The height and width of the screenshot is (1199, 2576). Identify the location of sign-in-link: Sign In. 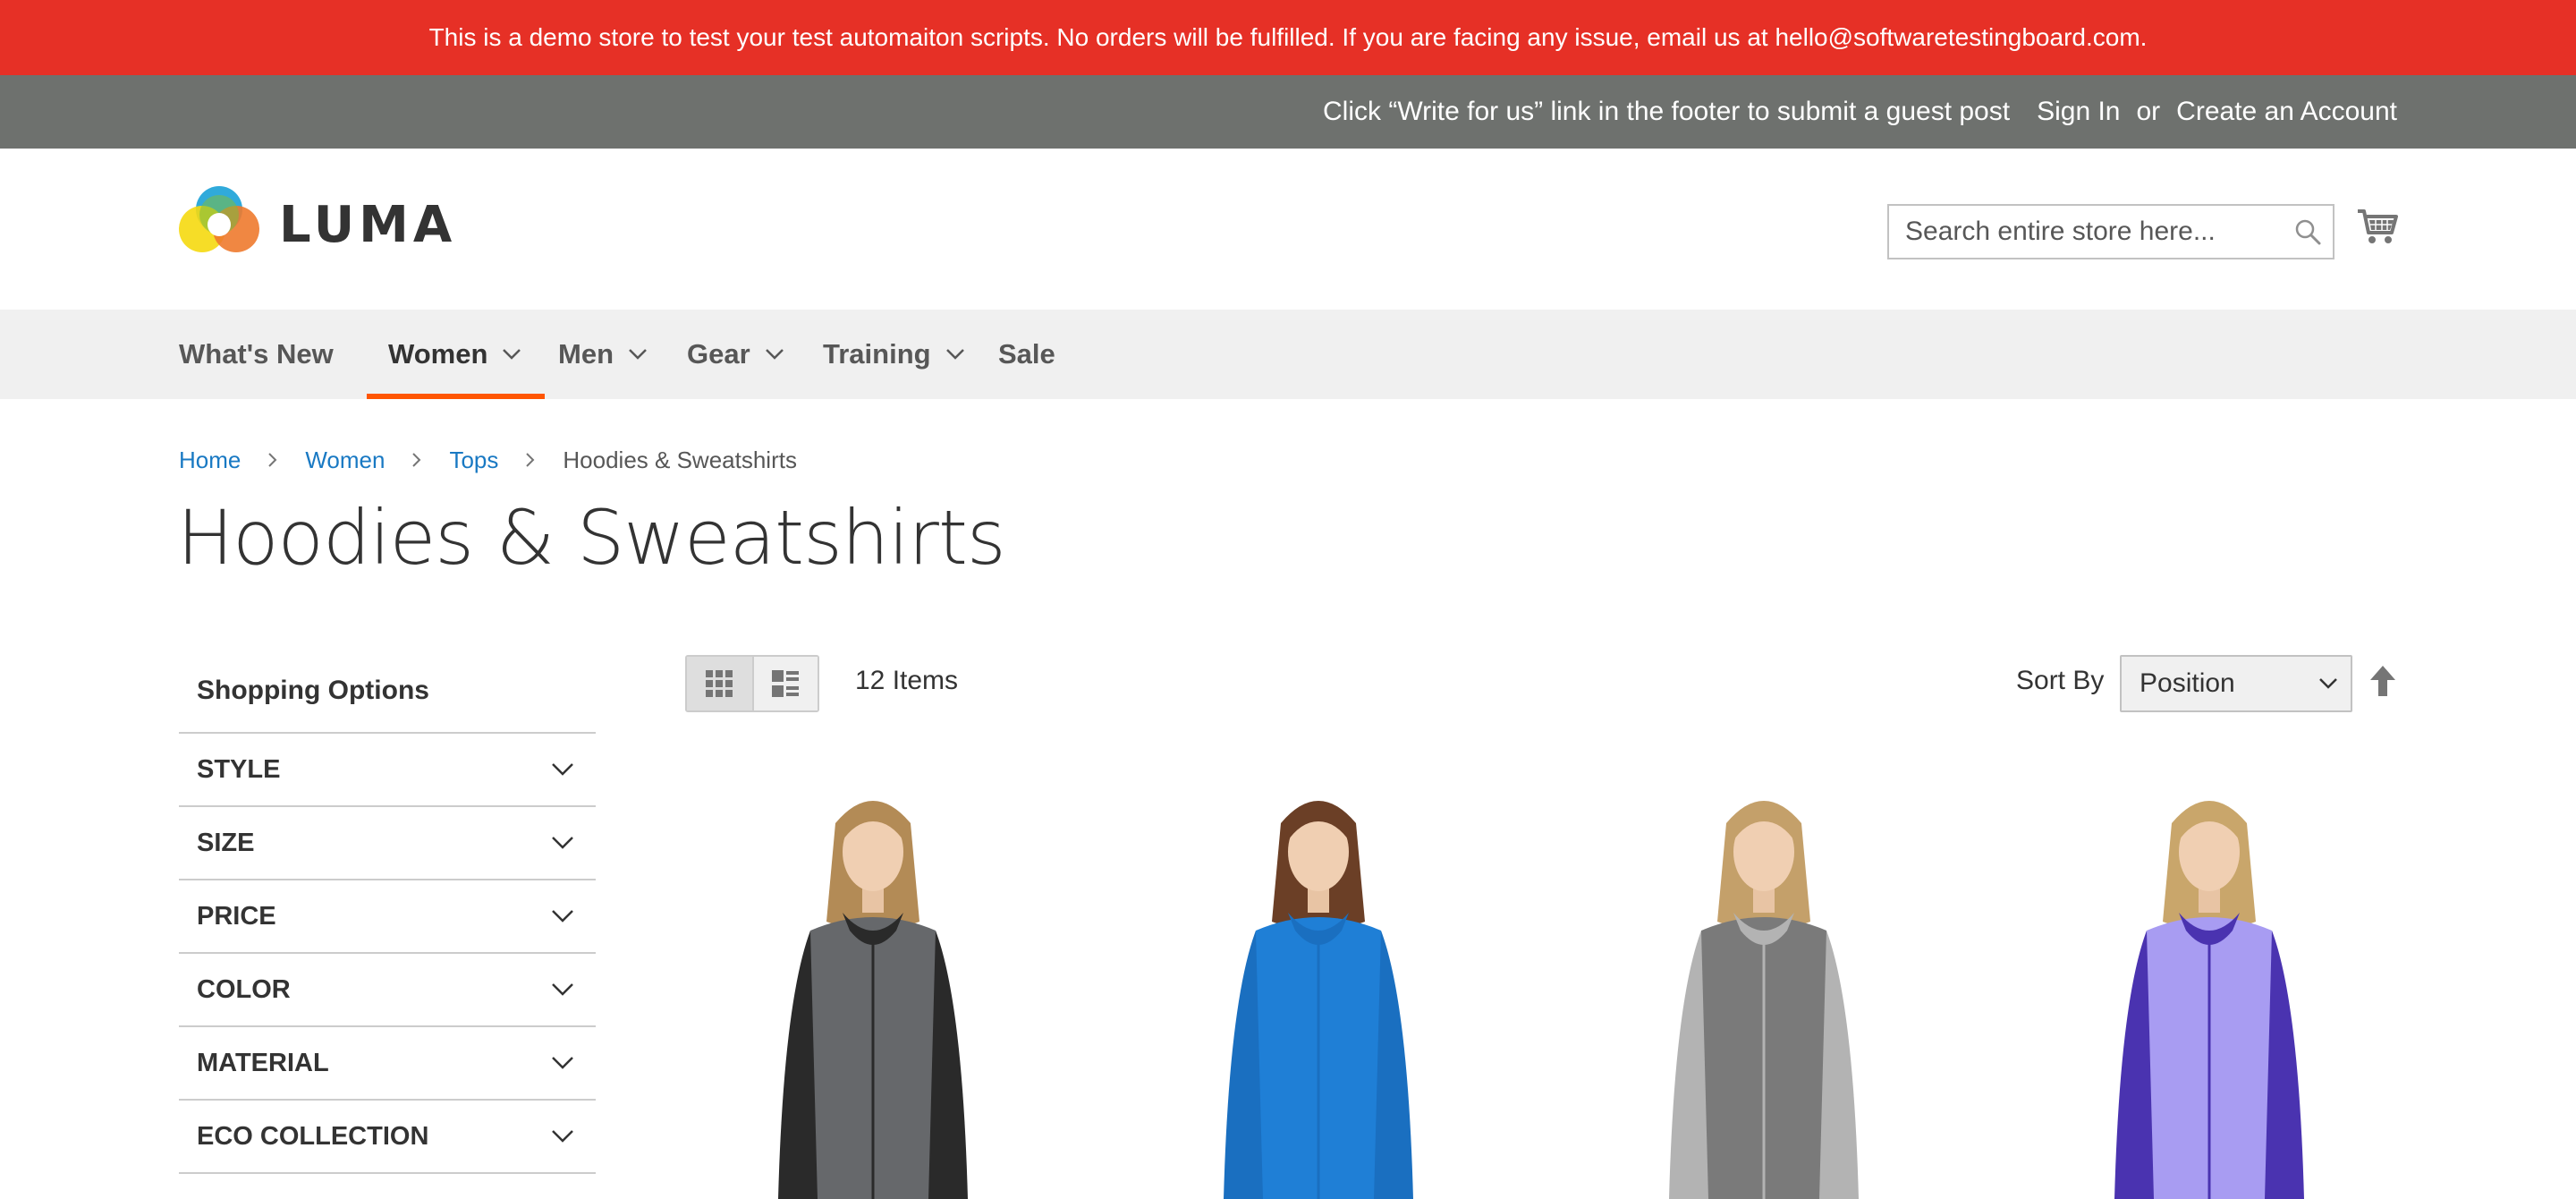
(2078, 112).